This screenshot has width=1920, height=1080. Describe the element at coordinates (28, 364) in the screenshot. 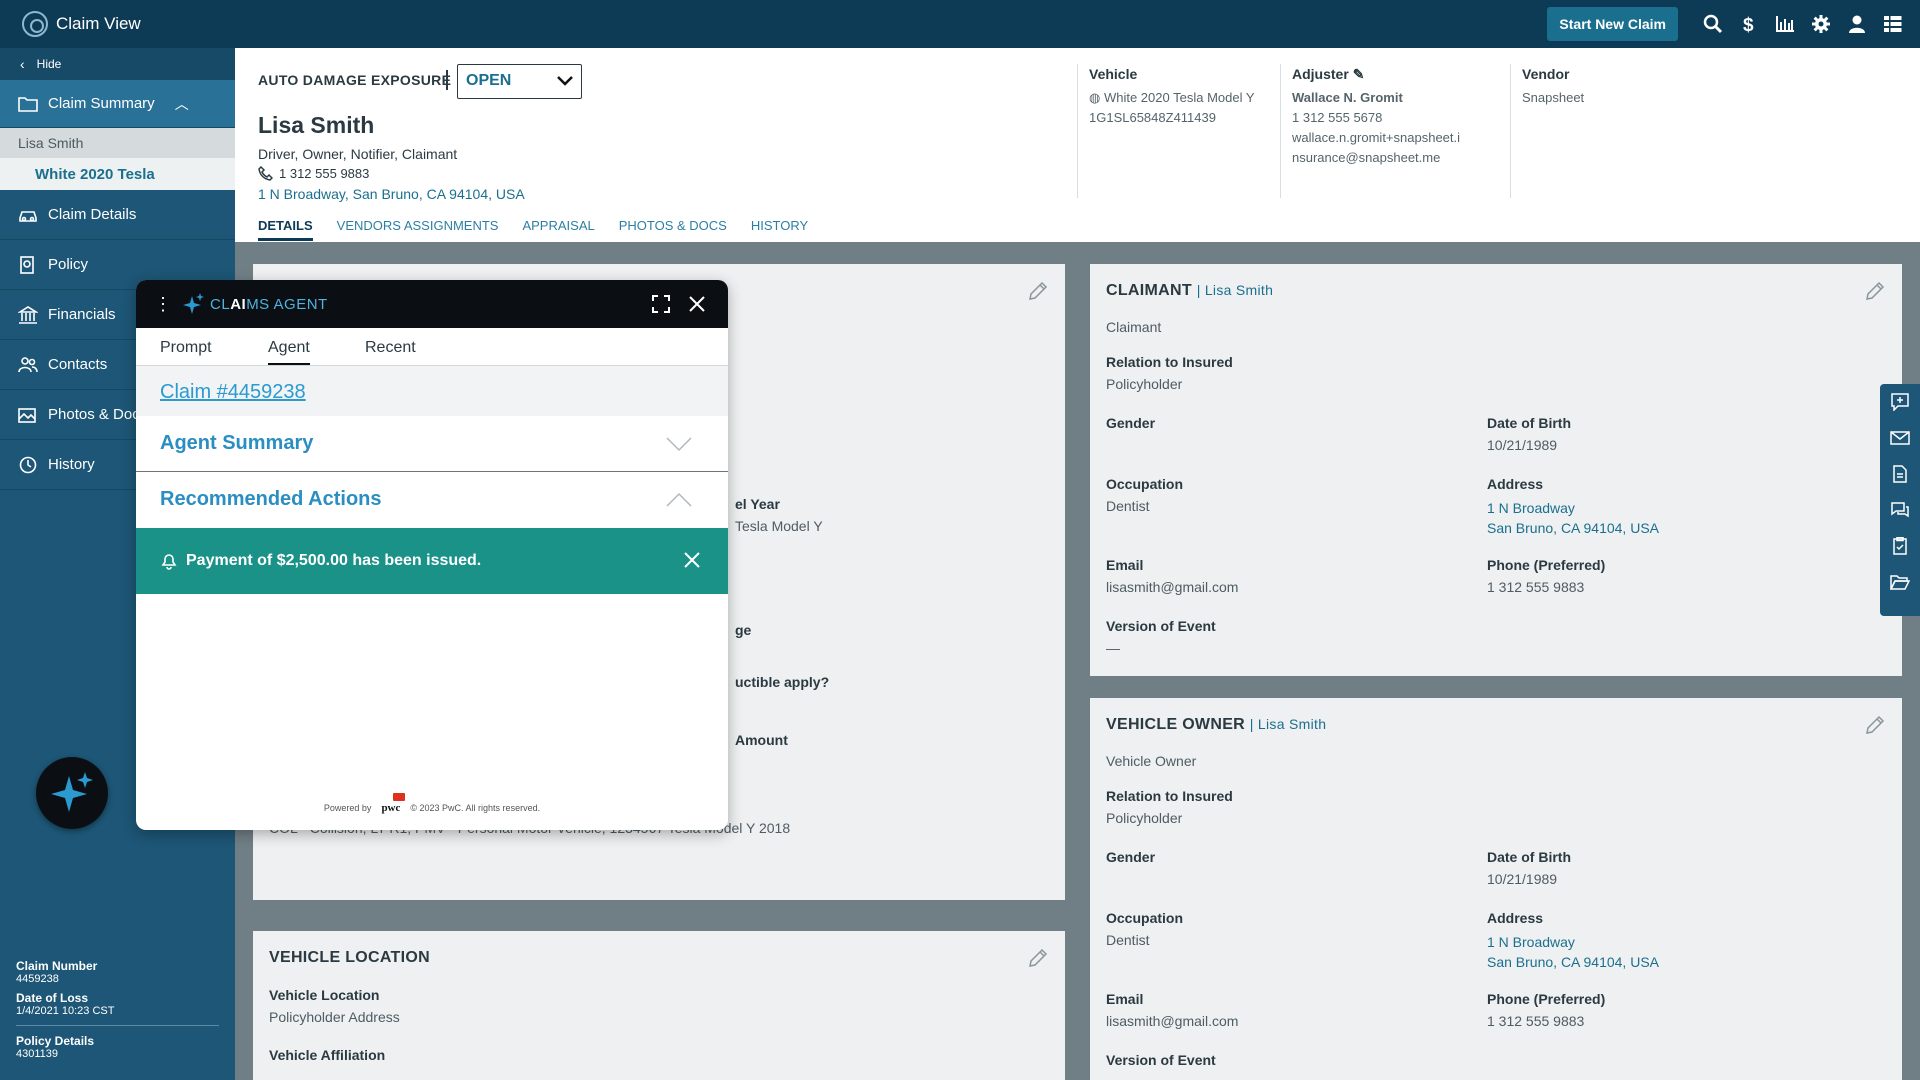

I see `contacts-icon` at that location.